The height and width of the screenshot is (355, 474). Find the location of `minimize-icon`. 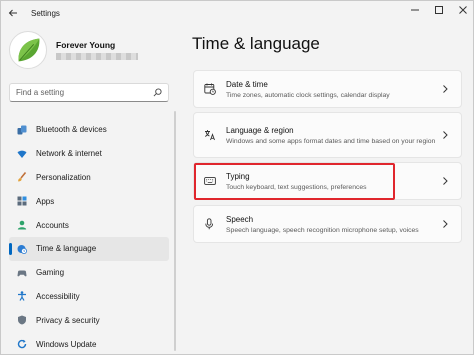

minimize-icon is located at coordinates (415, 10).